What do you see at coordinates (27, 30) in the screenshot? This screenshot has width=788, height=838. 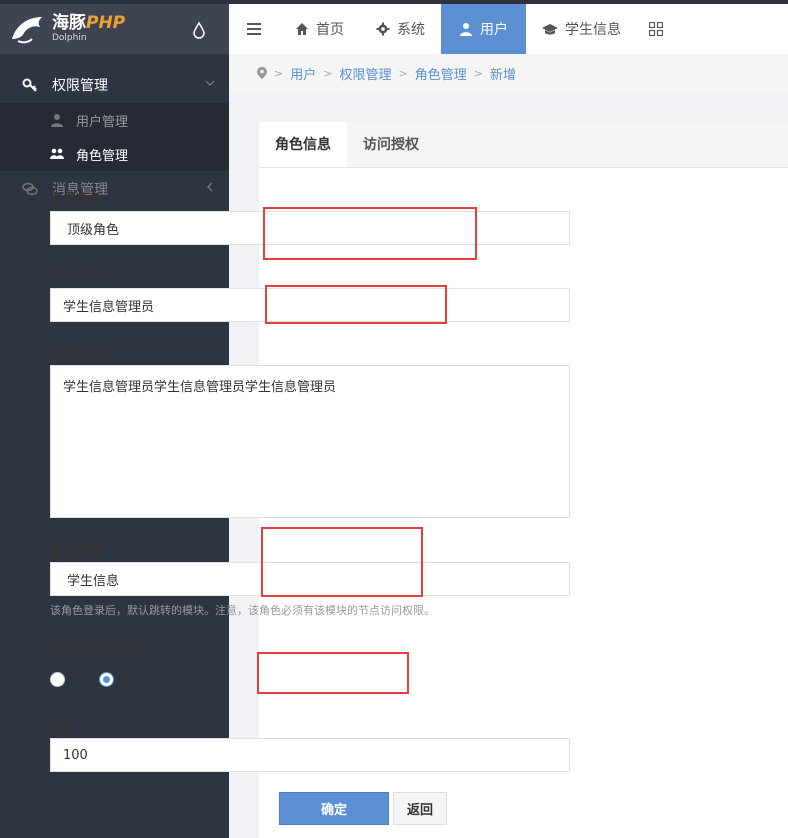 I see `dolphin-logo-icon` at bounding box center [27, 30].